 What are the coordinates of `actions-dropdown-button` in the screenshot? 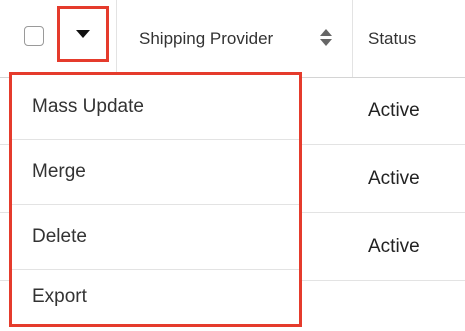 It's located at (83, 34).